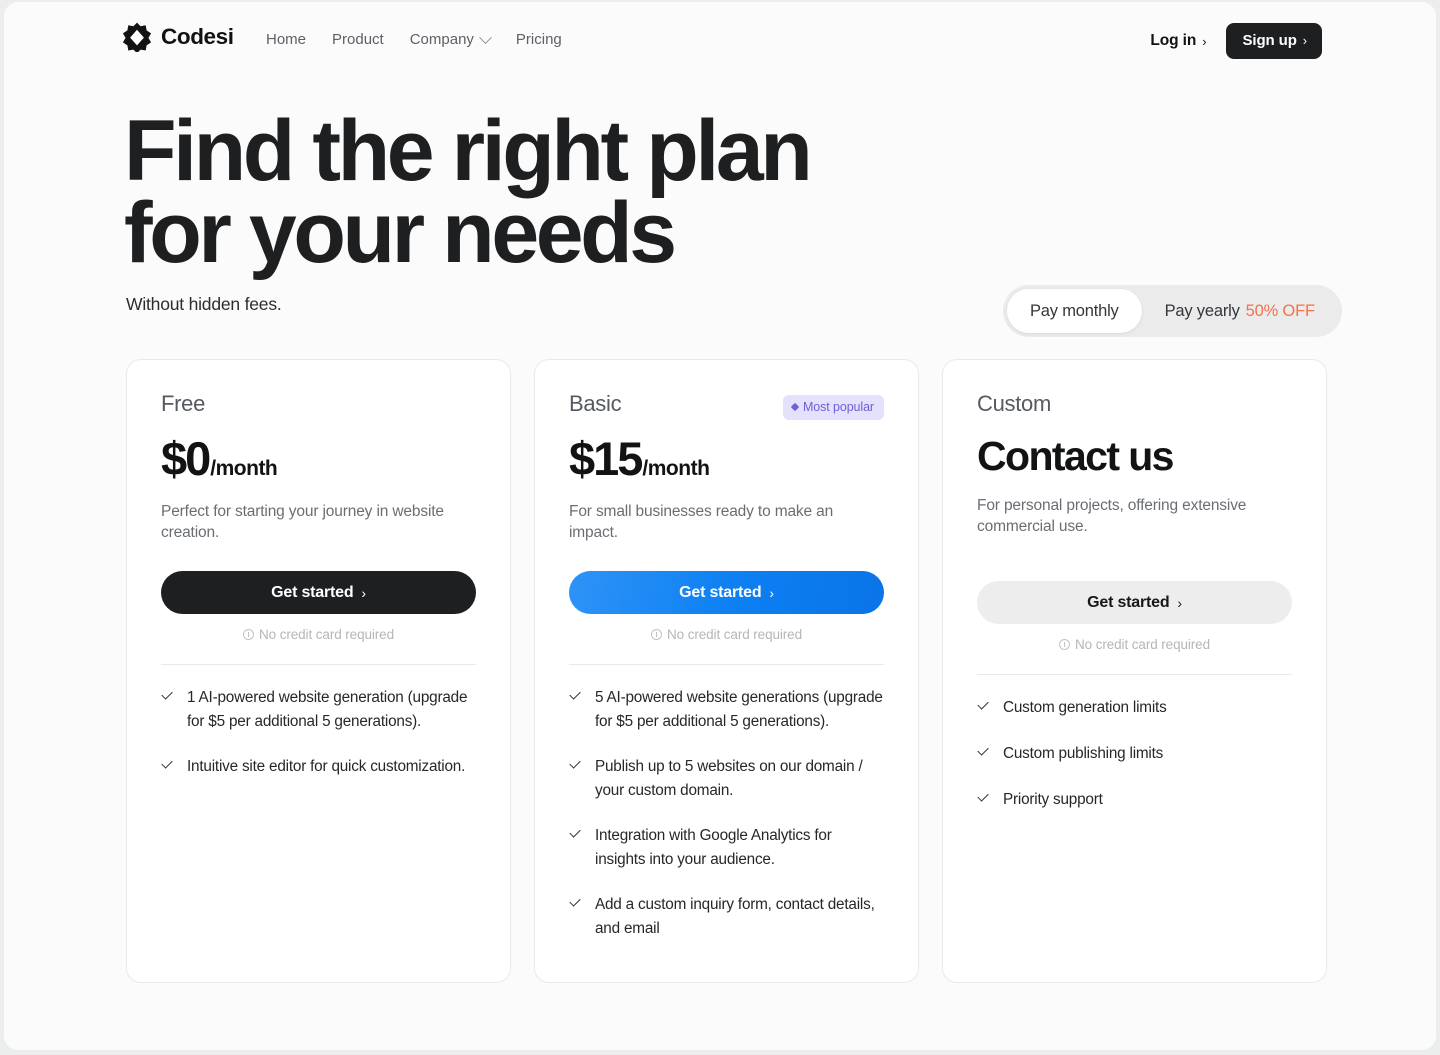  I want to click on nav-links: Home Product Company Pricing, so click(414, 40).